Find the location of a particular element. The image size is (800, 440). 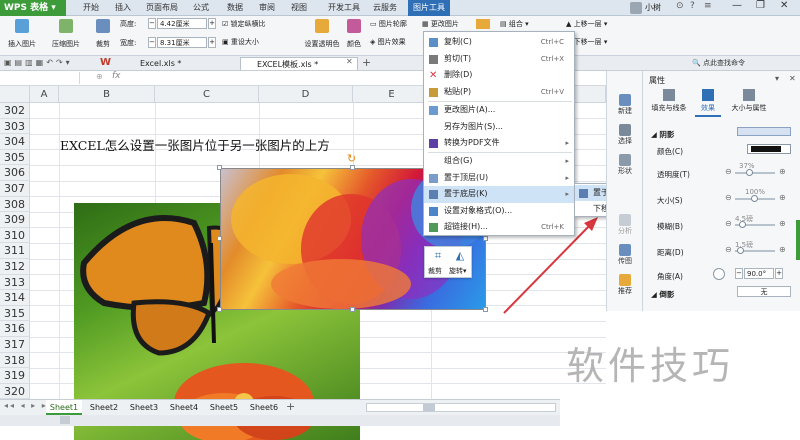

sheet-tab-3: Sheet3 is located at coordinates (144, 407).